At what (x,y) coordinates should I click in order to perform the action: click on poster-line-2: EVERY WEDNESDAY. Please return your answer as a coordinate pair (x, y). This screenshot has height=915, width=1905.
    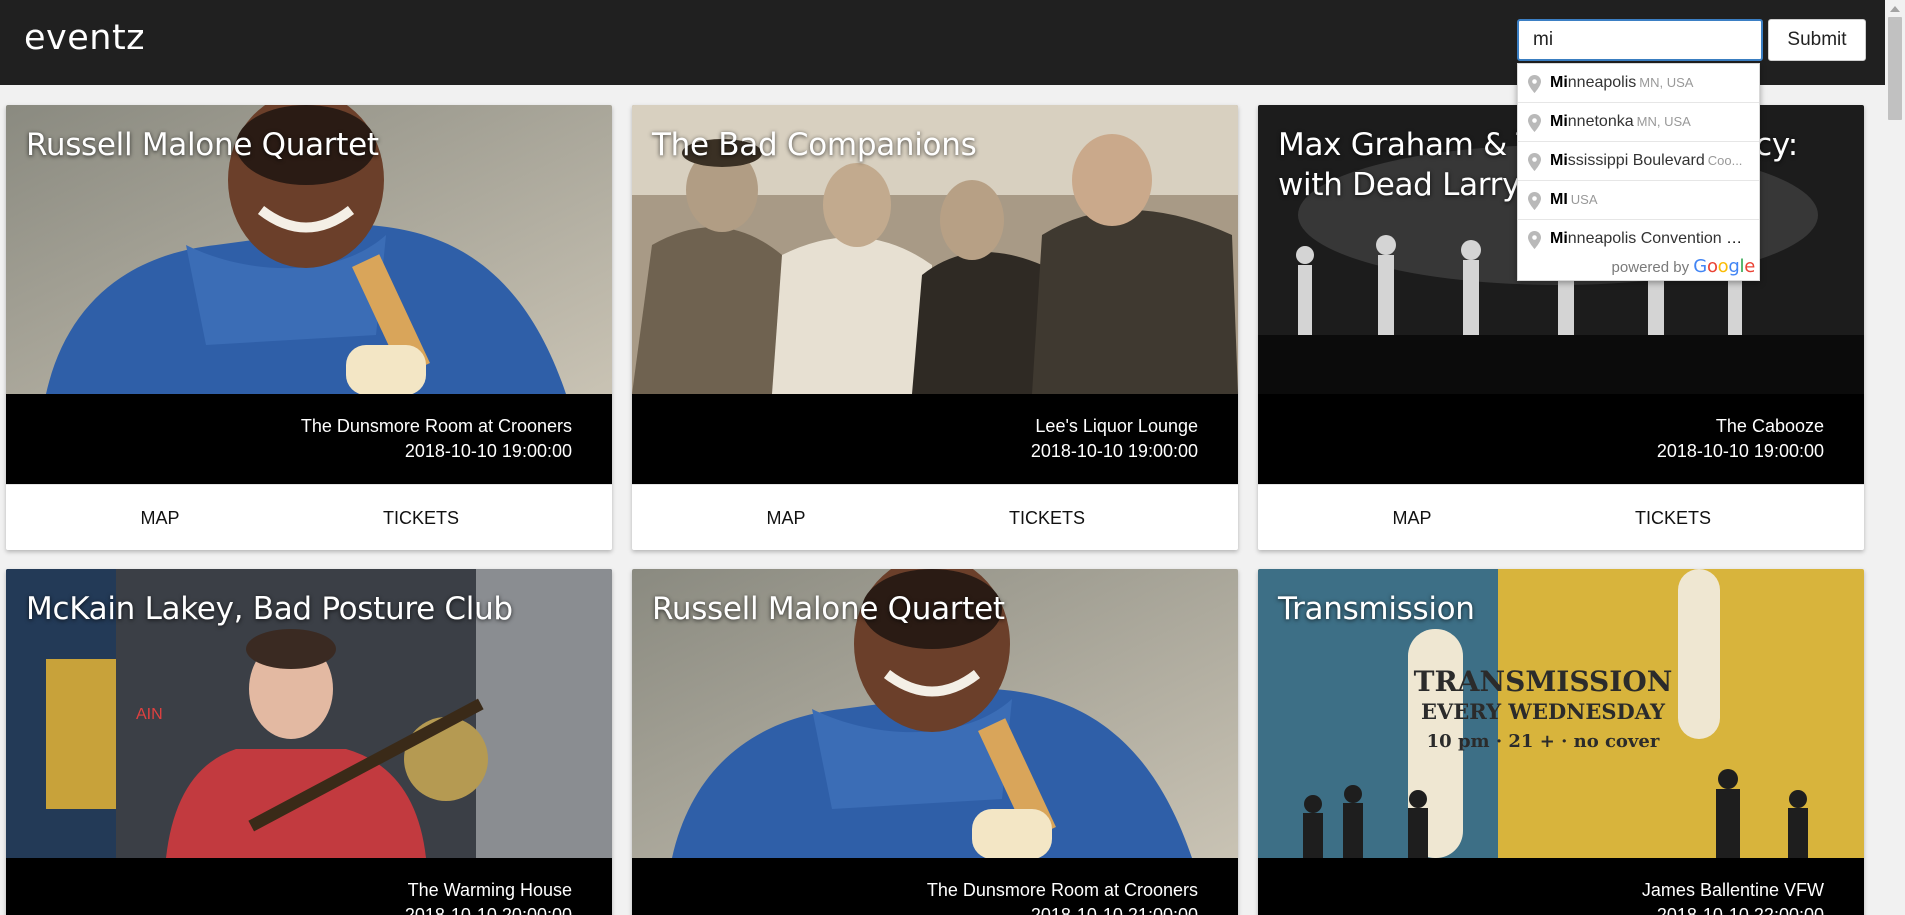
    Looking at the image, I should click on (1543, 711).